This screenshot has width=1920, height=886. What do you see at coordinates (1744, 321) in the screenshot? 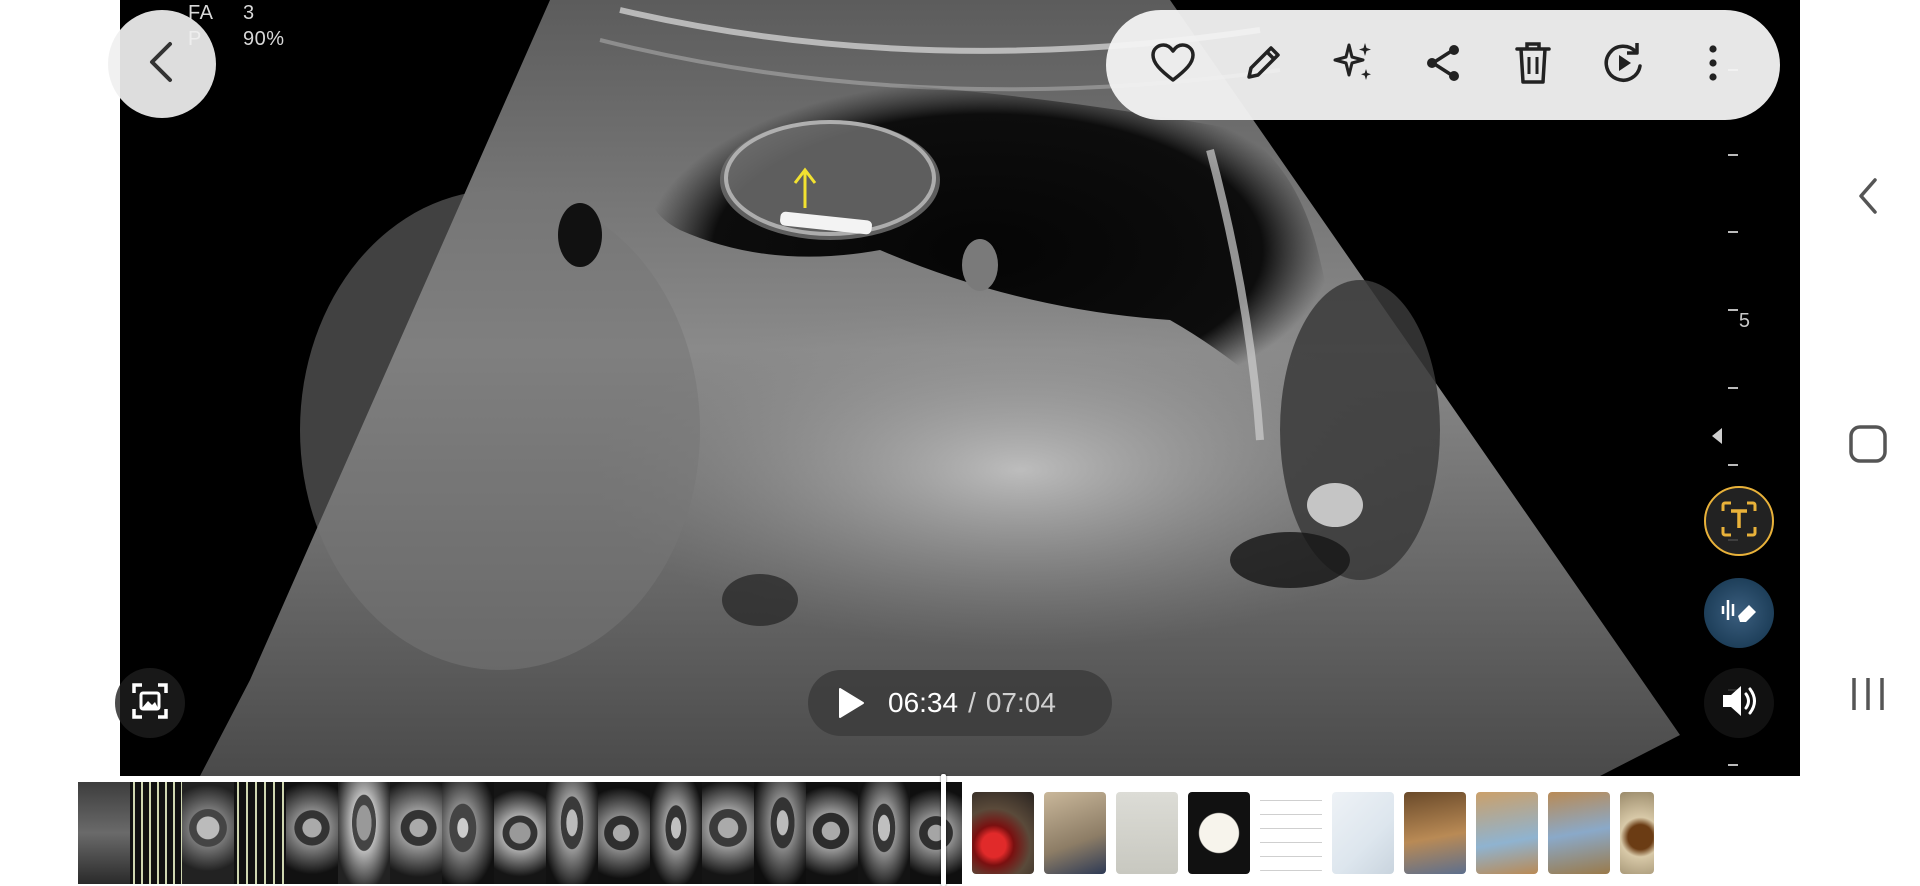
I see `depth-scale-mark: 5` at bounding box center [1744, 321].